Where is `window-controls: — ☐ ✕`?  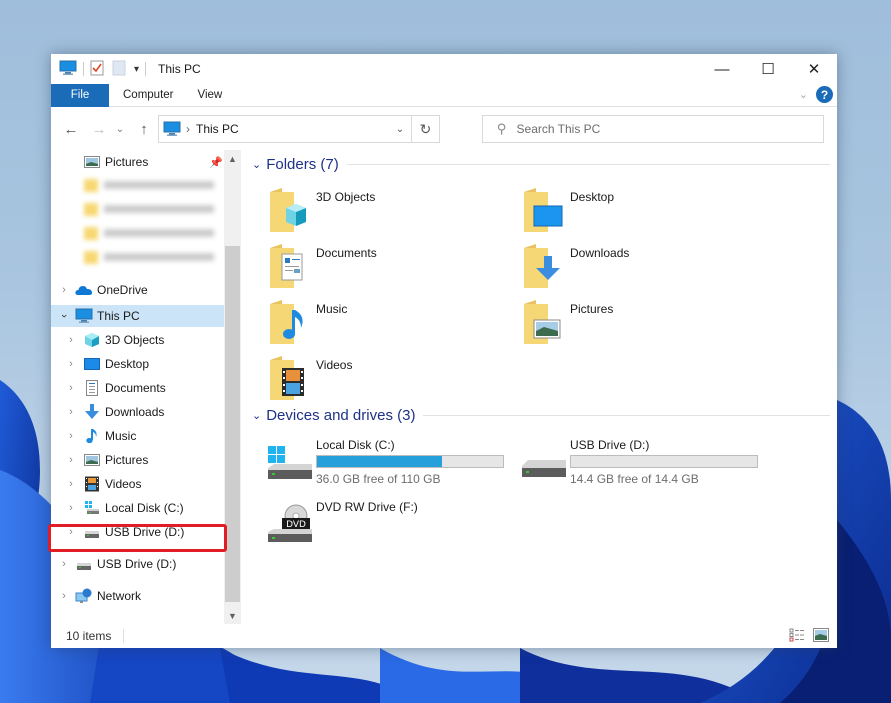 window-controls: — ☐ ✕ is located at coordinates (768, 69).